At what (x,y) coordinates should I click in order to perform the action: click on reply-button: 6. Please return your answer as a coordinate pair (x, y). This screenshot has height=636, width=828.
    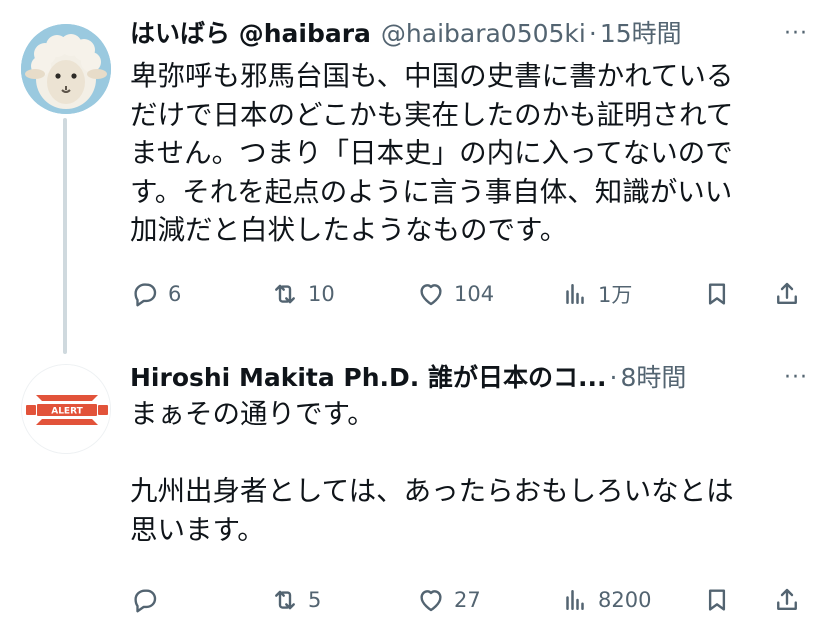
    Looking at the image, I should click on (155, 294).